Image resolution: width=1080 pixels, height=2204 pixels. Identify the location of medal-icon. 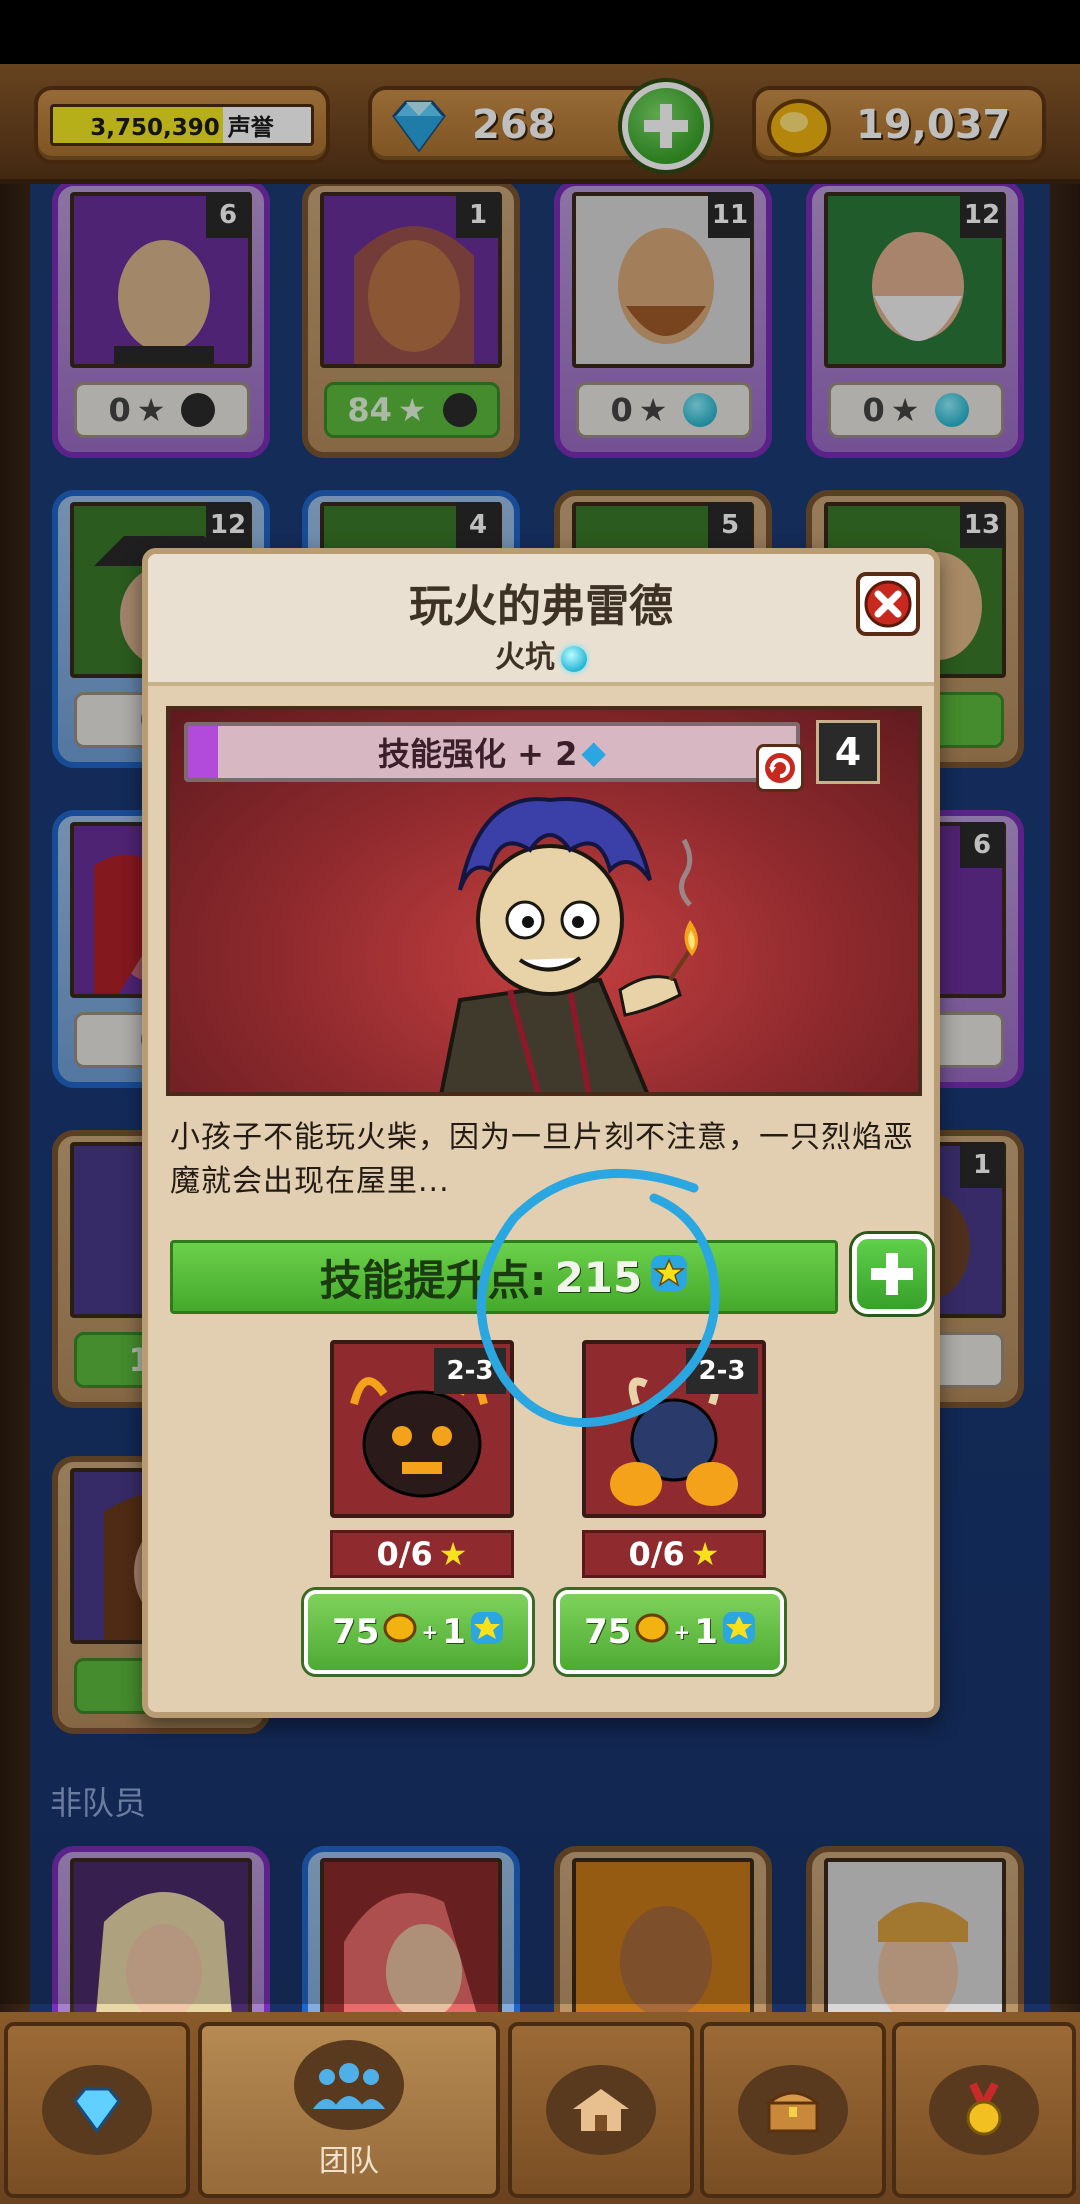
(984, 2109).